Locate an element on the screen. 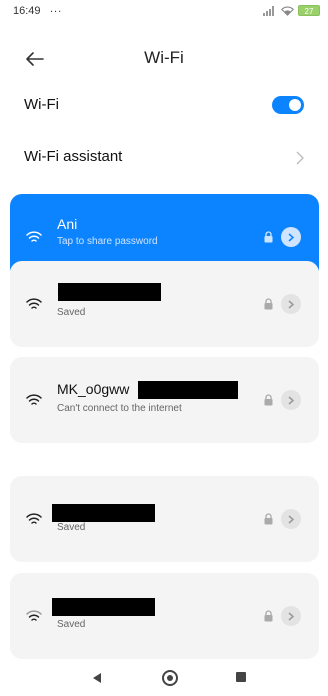 This screenshot has width=328, height=696. system-nav-bar is located at coordinates (164, 679).